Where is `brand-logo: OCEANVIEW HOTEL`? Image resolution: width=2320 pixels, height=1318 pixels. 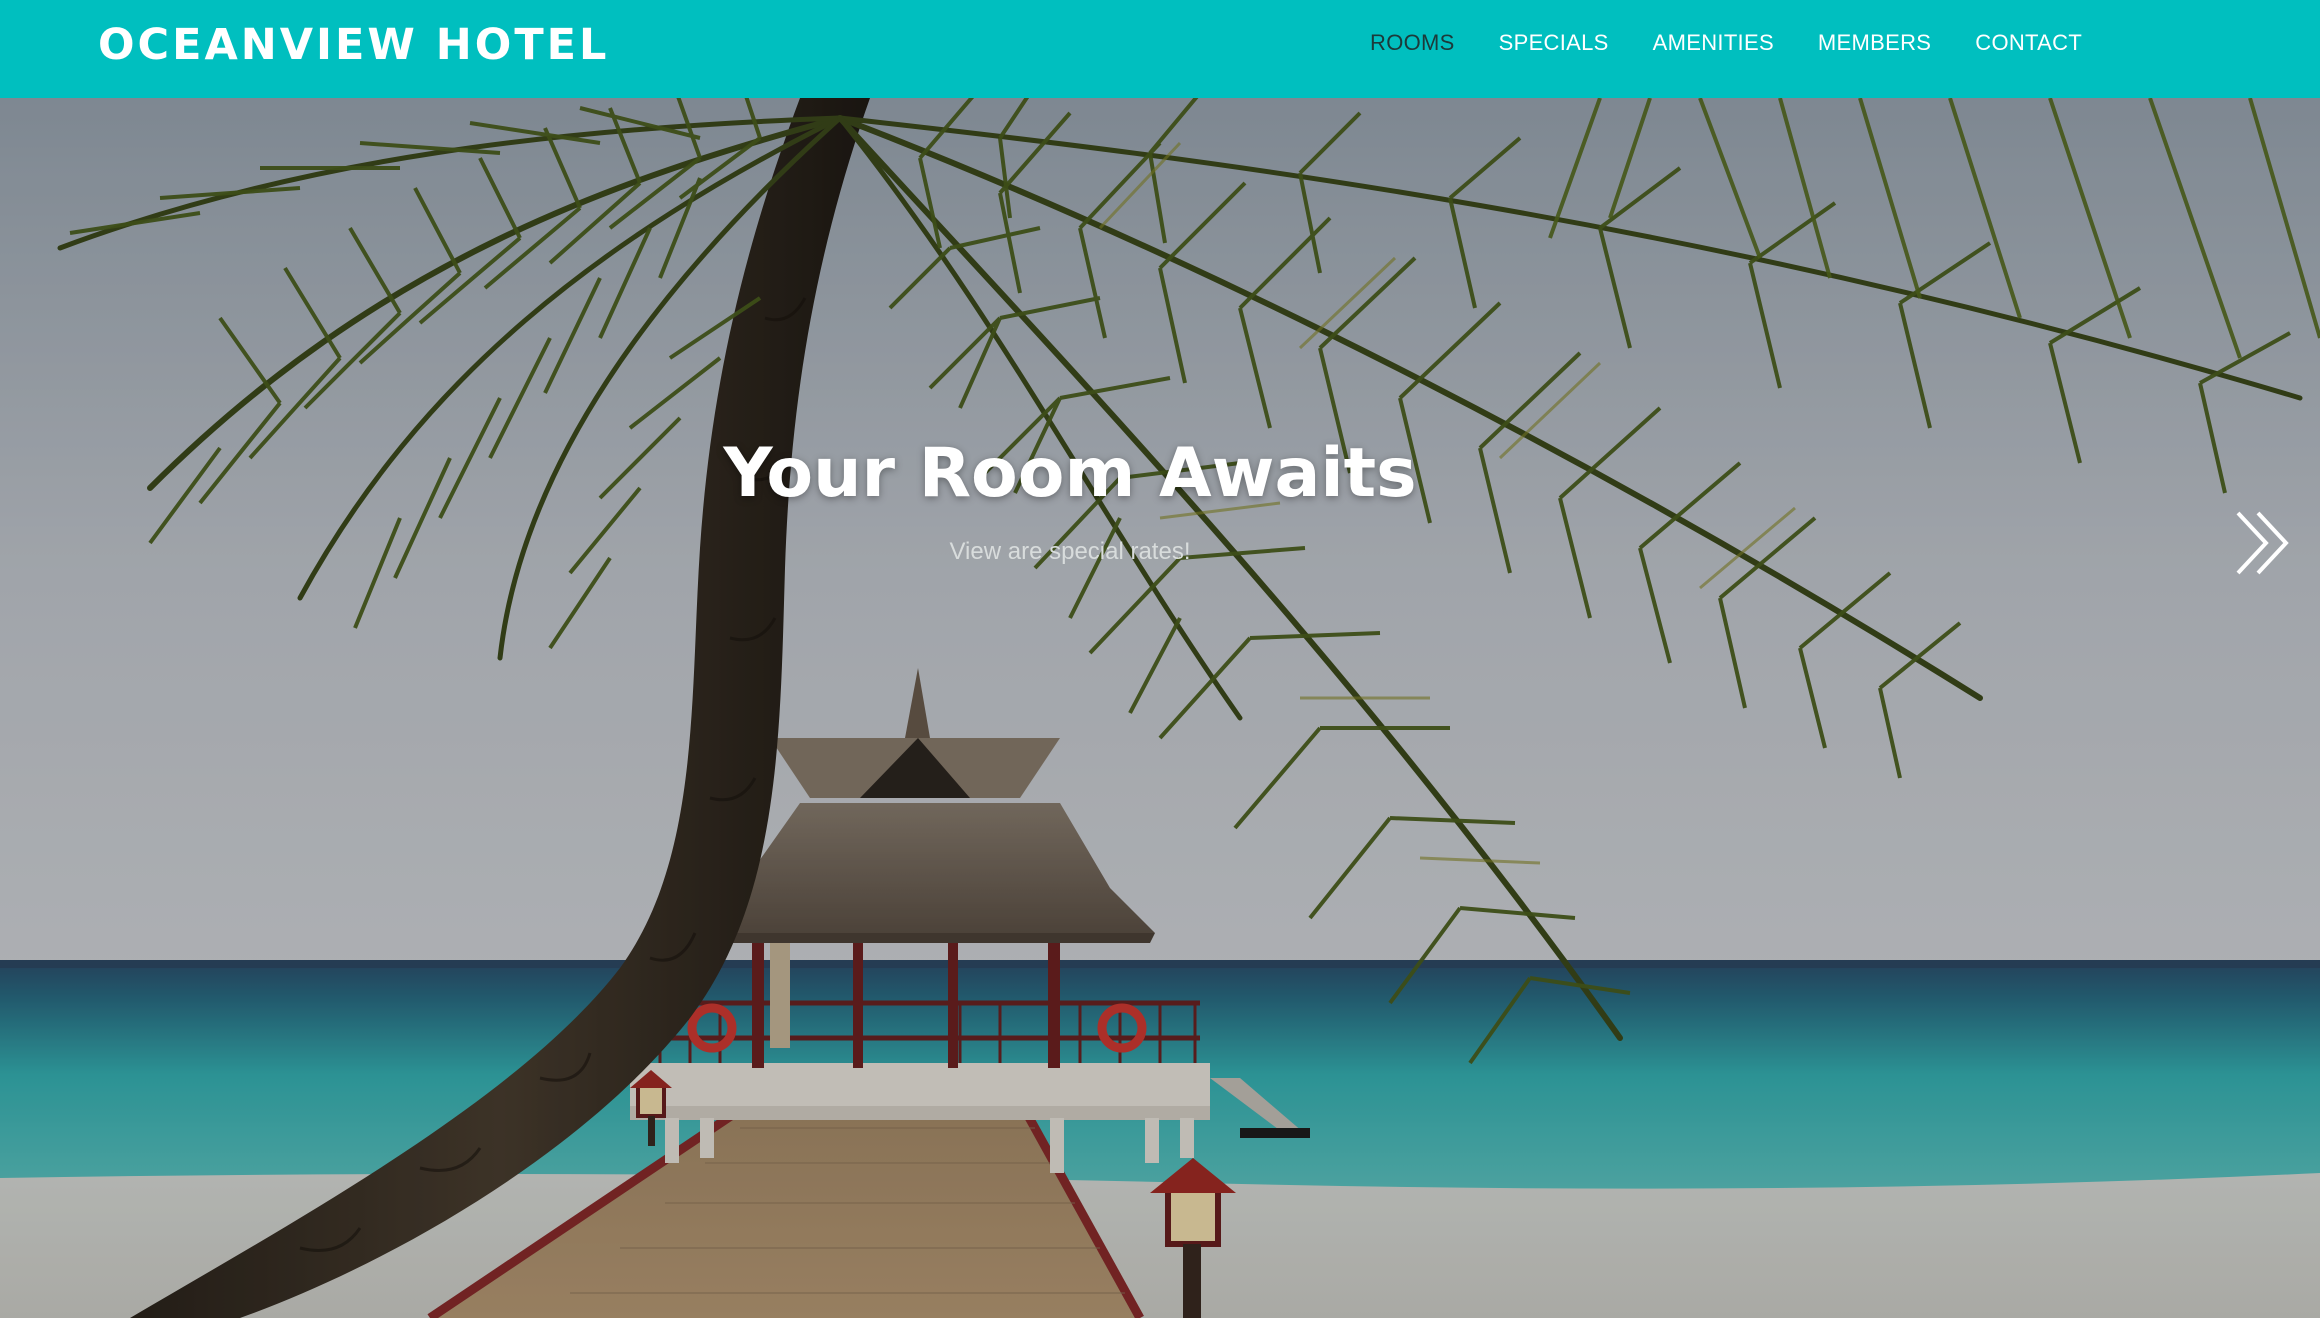
brand-logo: OCEANVIEW HOTEL is located at coordinates (353, 45).